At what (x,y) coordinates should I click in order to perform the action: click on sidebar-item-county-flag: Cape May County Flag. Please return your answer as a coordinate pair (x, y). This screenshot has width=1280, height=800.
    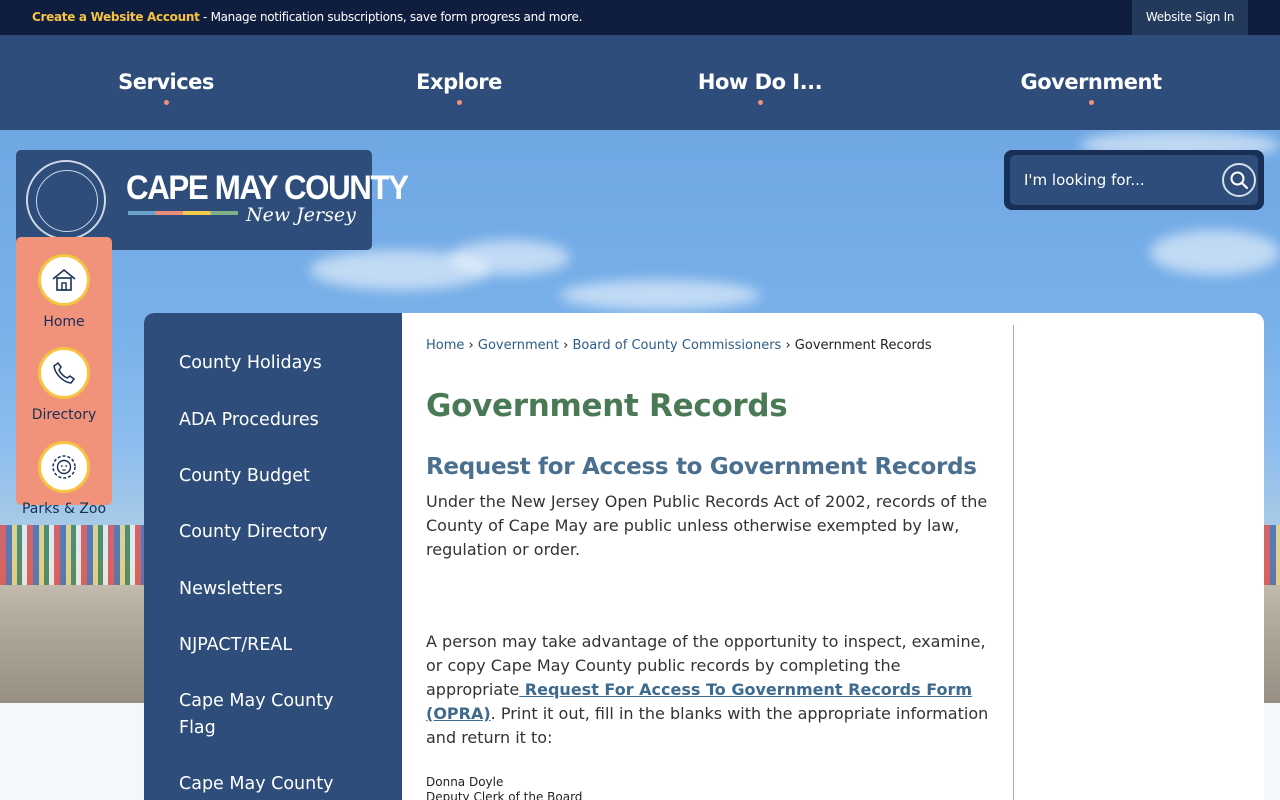
    Looking at the image, I should click on (269, 715).